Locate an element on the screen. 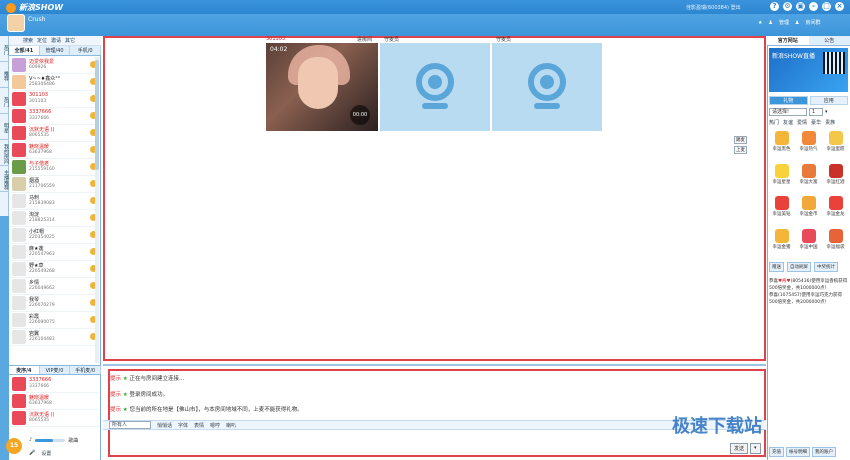 This screenshot has width=850, height=460. list-item: 麻★莲 220547963 is located at coordinates (55, 252).